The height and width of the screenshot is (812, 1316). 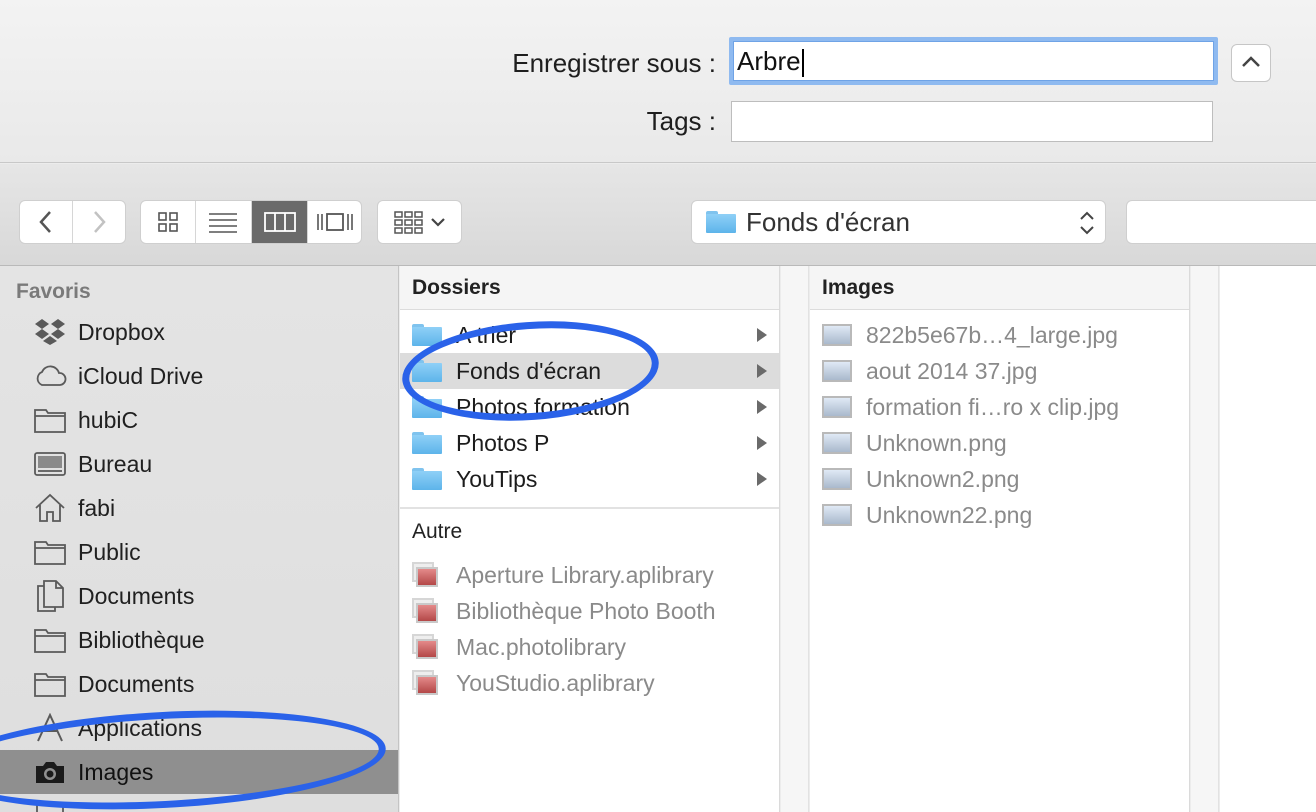 I want to click on home-icon, so click(x=50, y=508).